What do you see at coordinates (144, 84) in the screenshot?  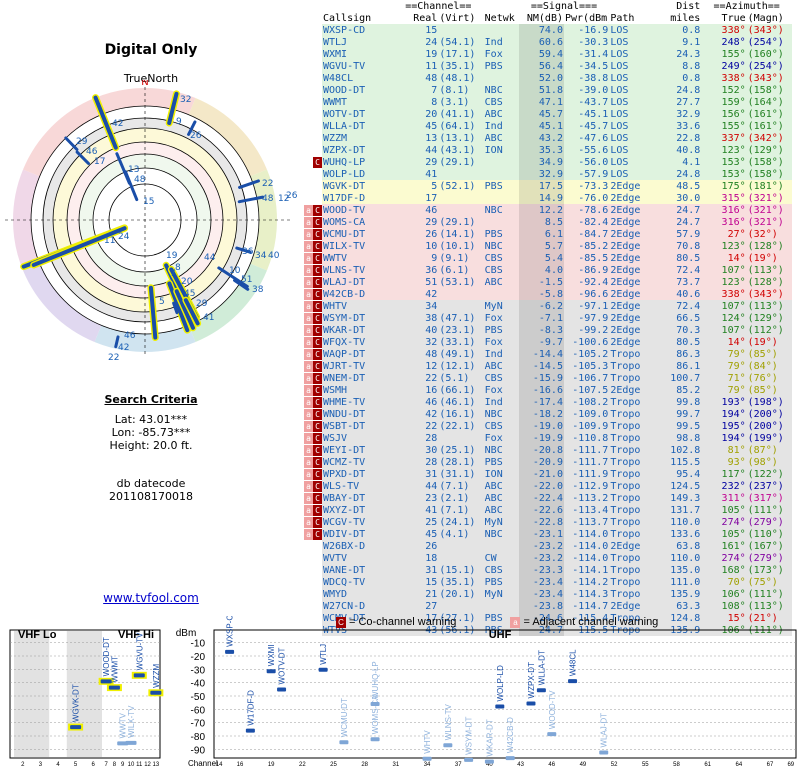 I see `north-marker: N` at bounding box center [144, 84].